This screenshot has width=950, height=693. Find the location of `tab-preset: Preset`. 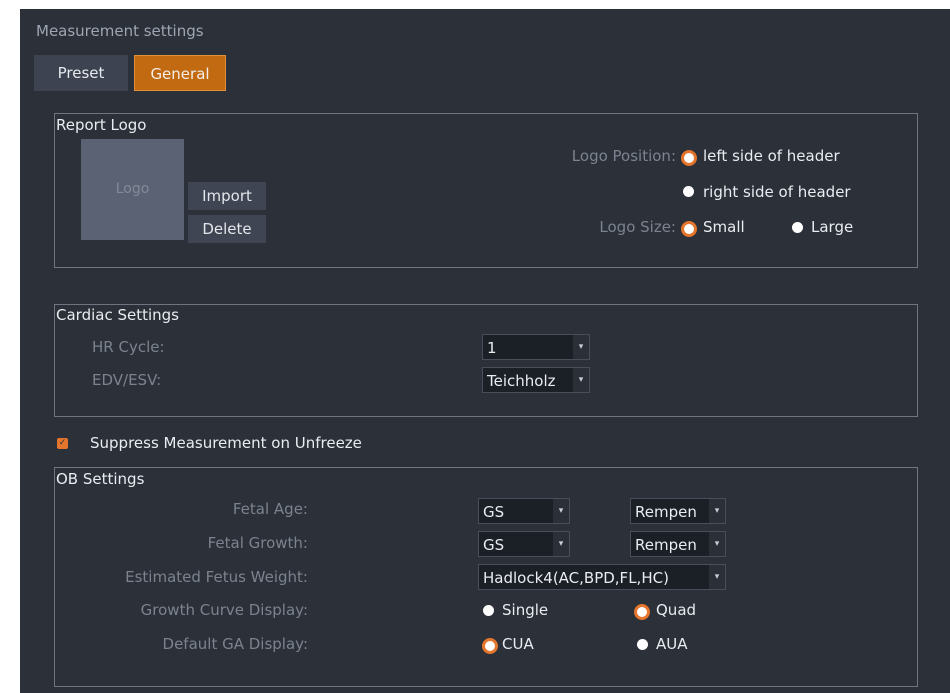

tab-preset: Preset is located at coordinates (81, 73).